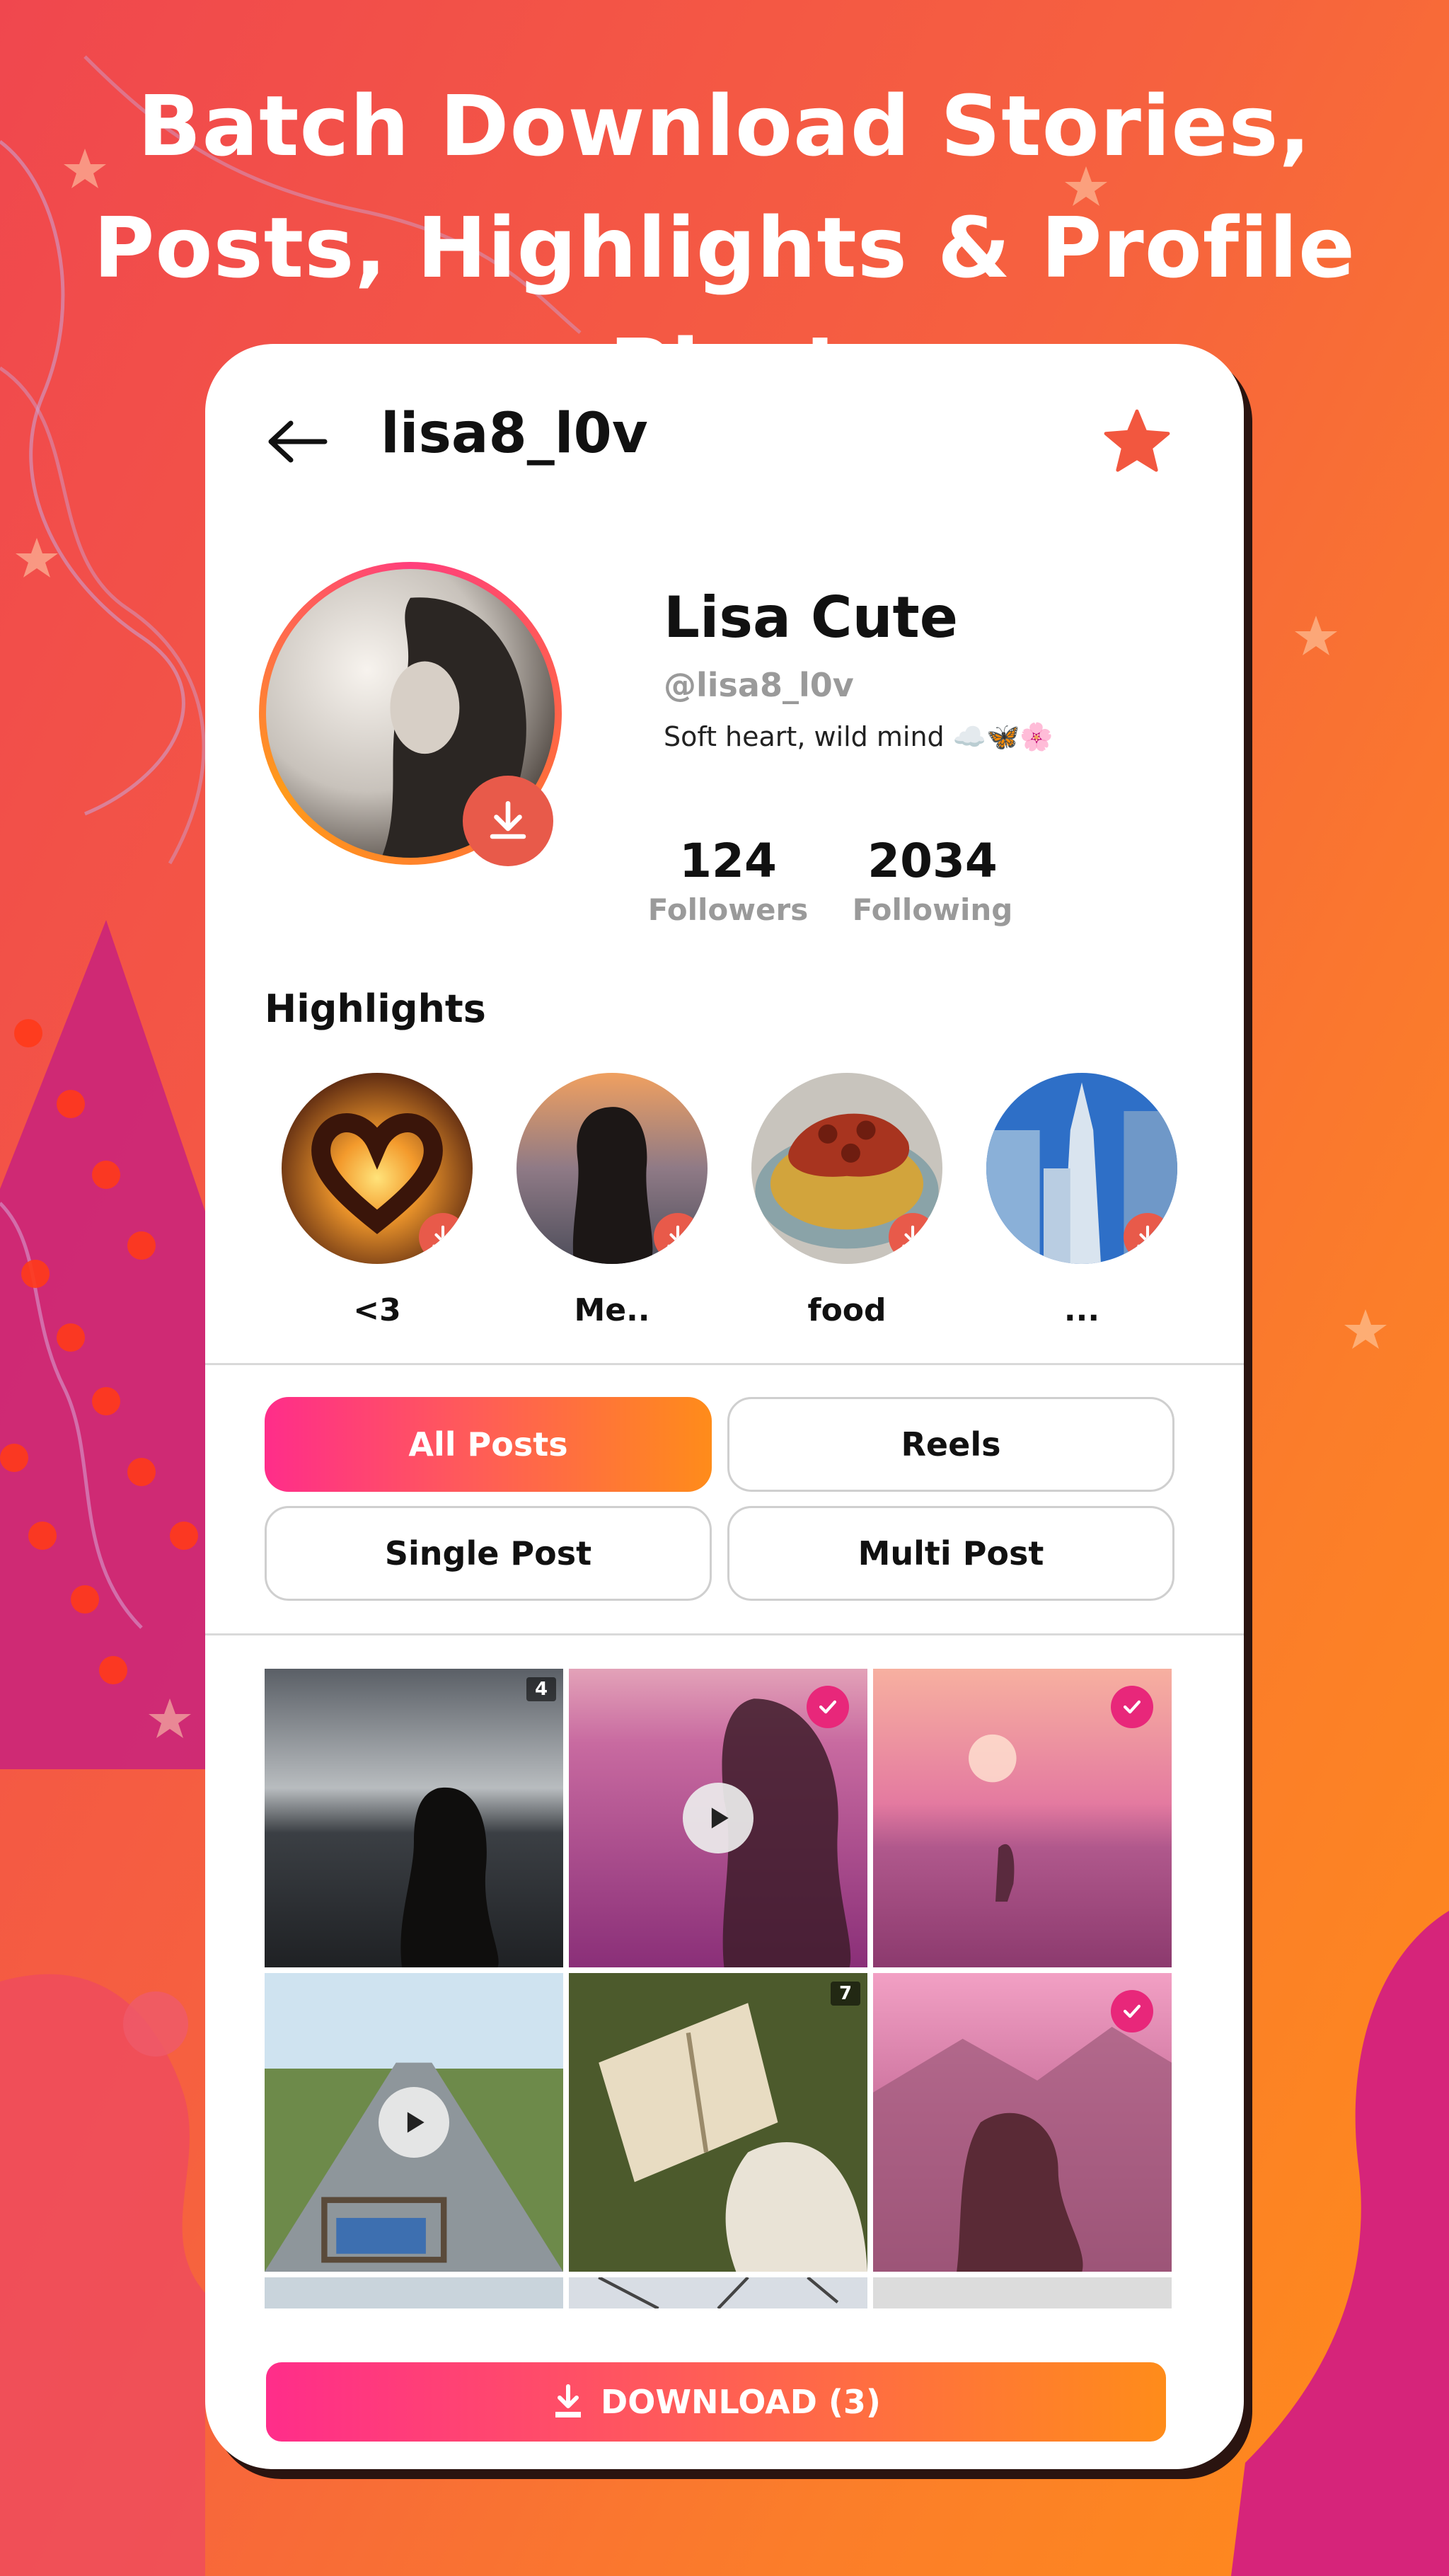 This screenshot has width=1449, height=2576. I want to click on avatar-download-button, so click(508, 821).